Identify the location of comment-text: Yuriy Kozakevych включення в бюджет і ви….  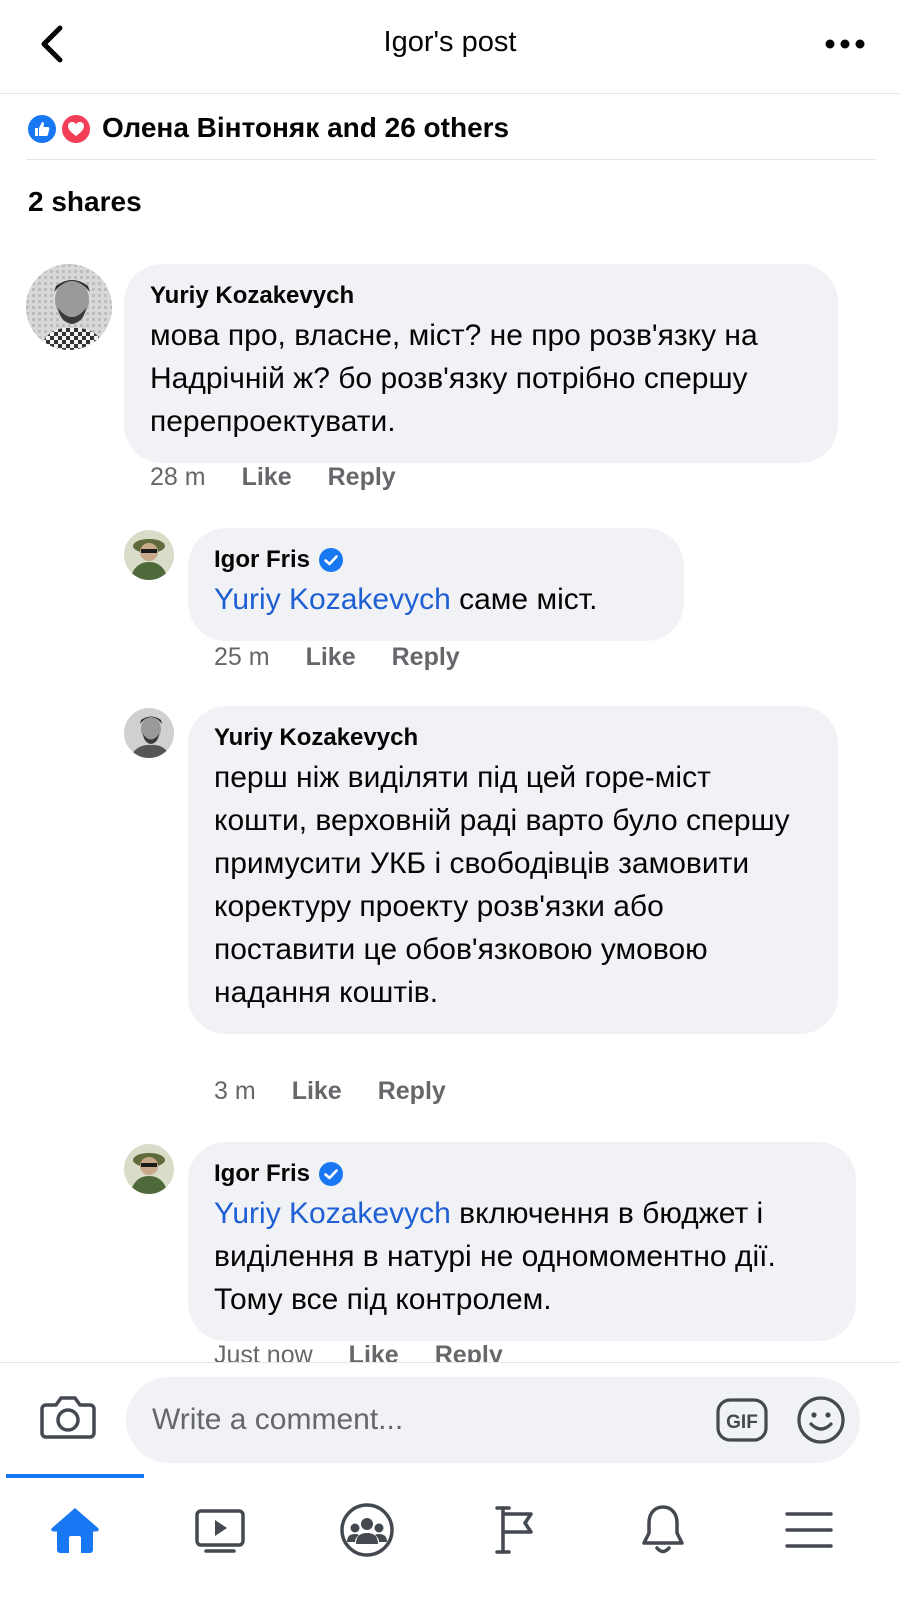
(495, 1256).